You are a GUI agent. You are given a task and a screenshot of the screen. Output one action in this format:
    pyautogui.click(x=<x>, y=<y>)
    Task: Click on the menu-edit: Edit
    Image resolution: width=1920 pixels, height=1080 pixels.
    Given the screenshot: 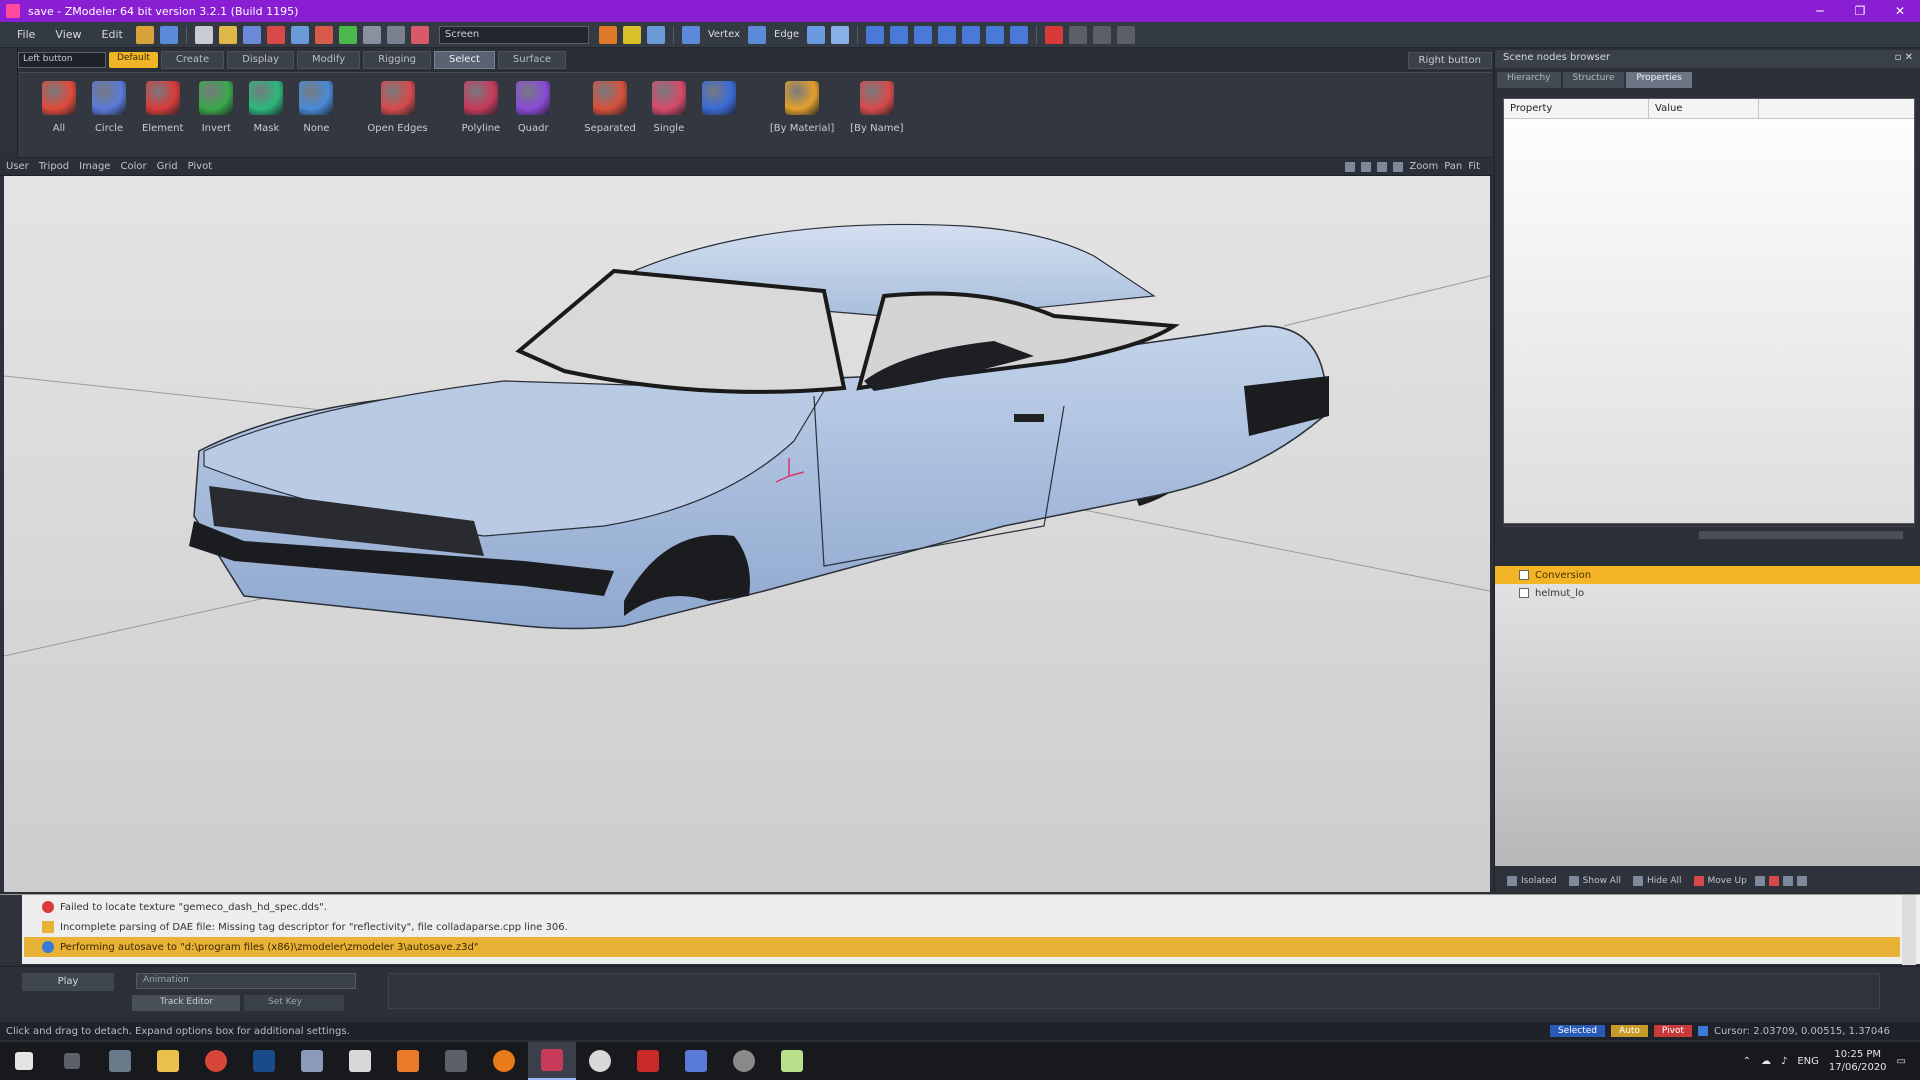 What is the action you would take?
    pyautogui.click(x=112, y=34)
    